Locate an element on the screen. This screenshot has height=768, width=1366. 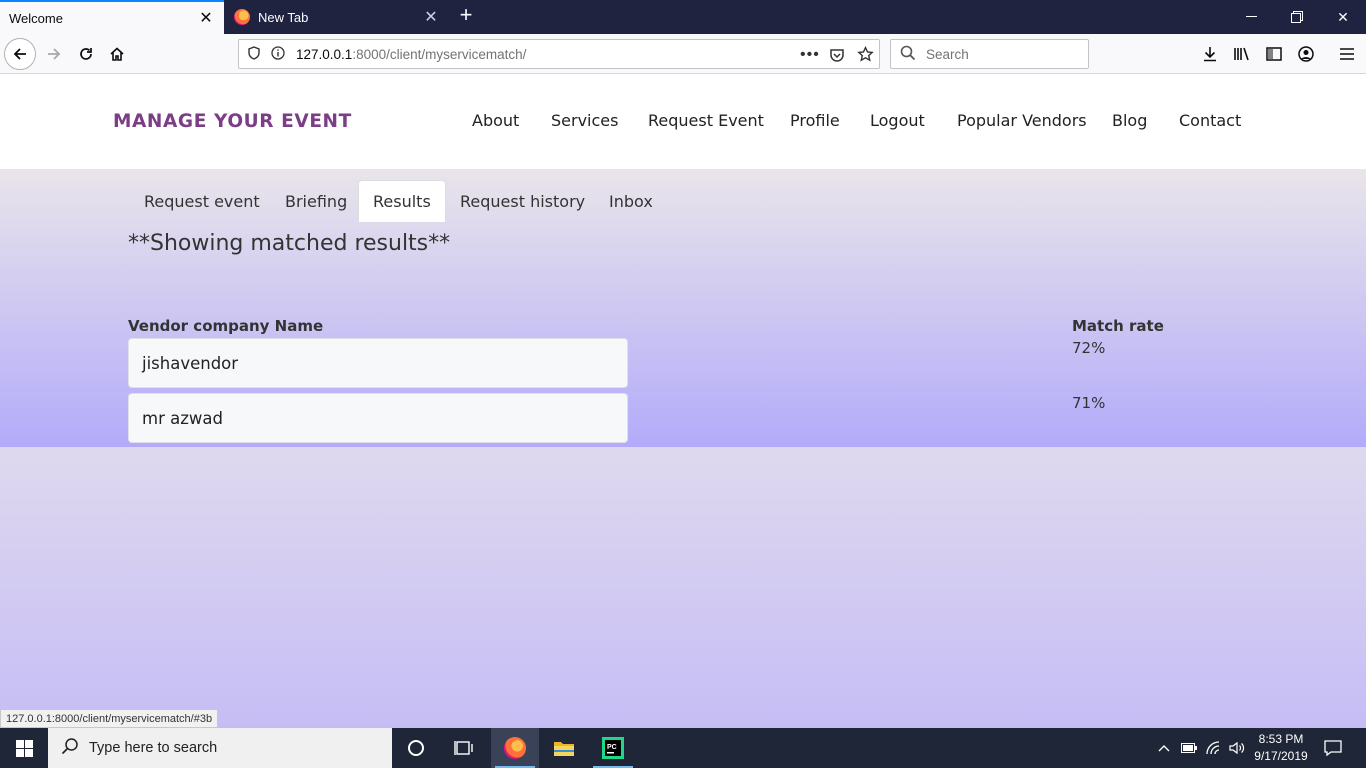
account-icon is located at coordinates (1306, 54).